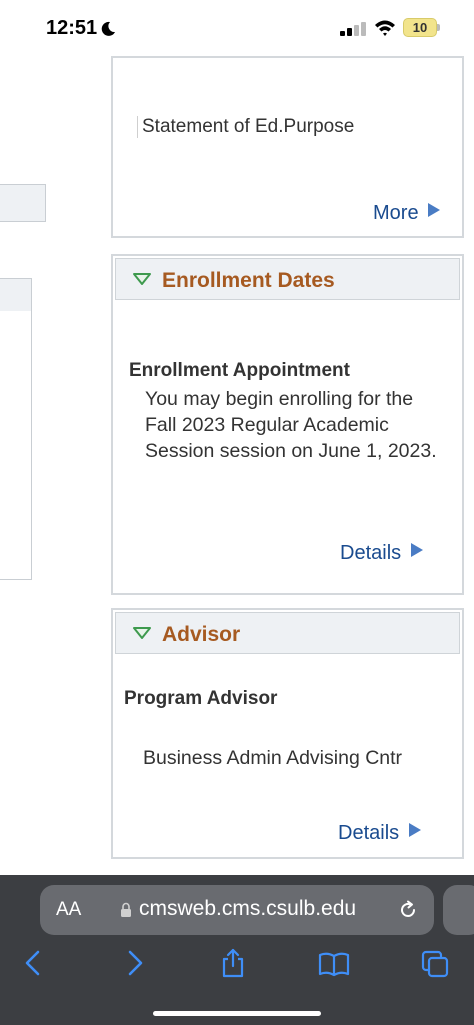  I want to click on url-text: cmsweb.cms.csulb.edu, so click(247, 909).